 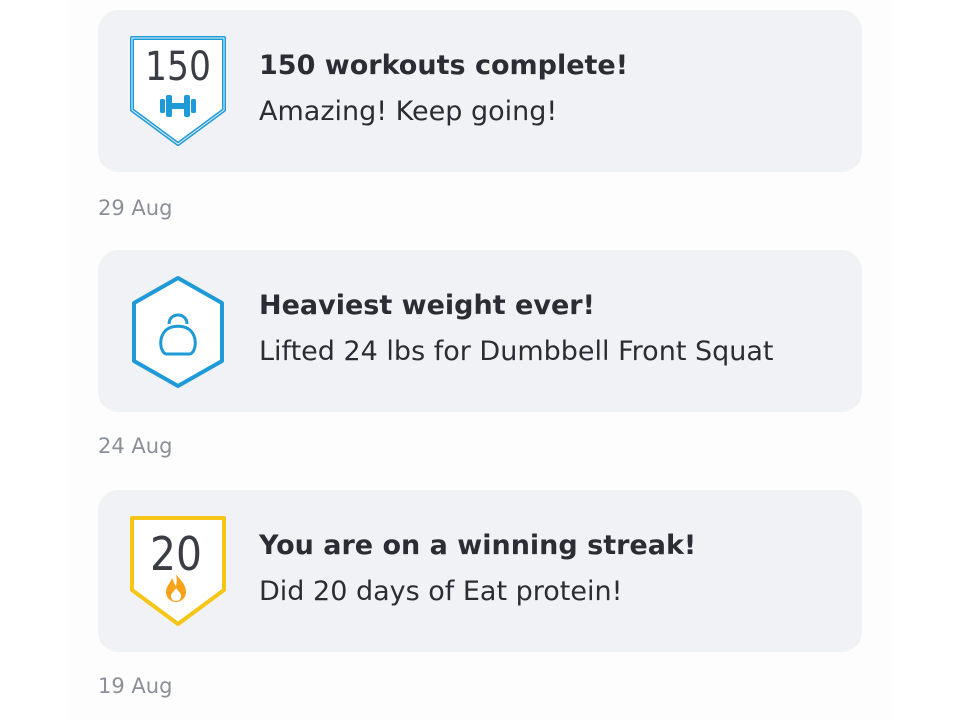 I want to click on achievement-date: 19 Aug, so click(x=135, y=686).